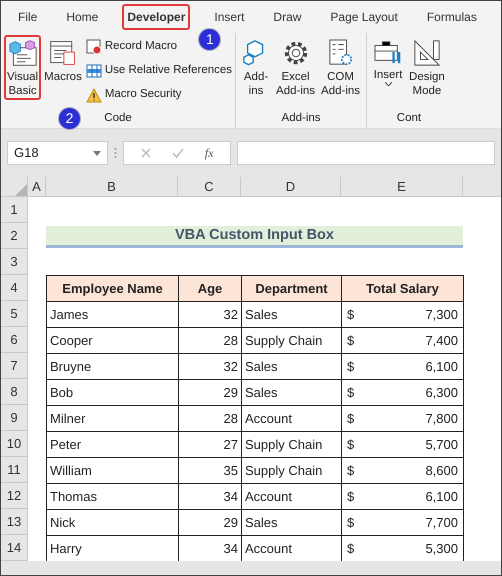 This screenshot has width=502, height=576. I want to click on code-window-icon, so click(23, 53).